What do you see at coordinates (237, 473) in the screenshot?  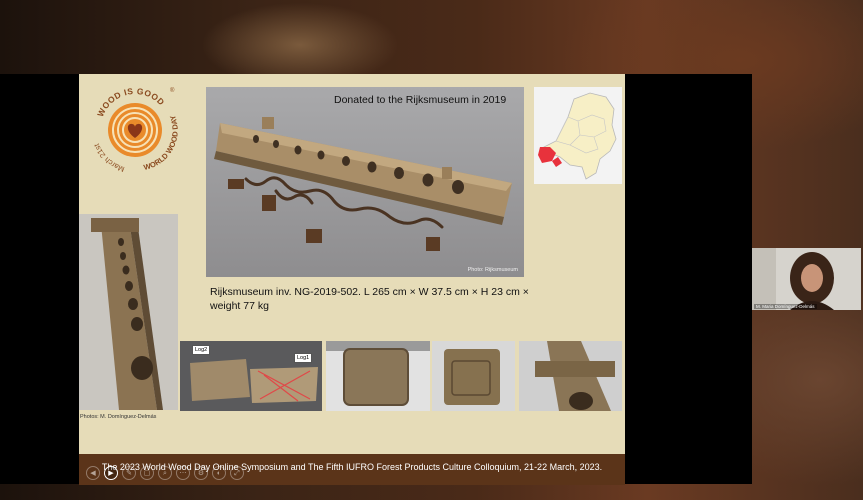 I see `fullscreen-button: ⤢` at bounding box center [237, 473].